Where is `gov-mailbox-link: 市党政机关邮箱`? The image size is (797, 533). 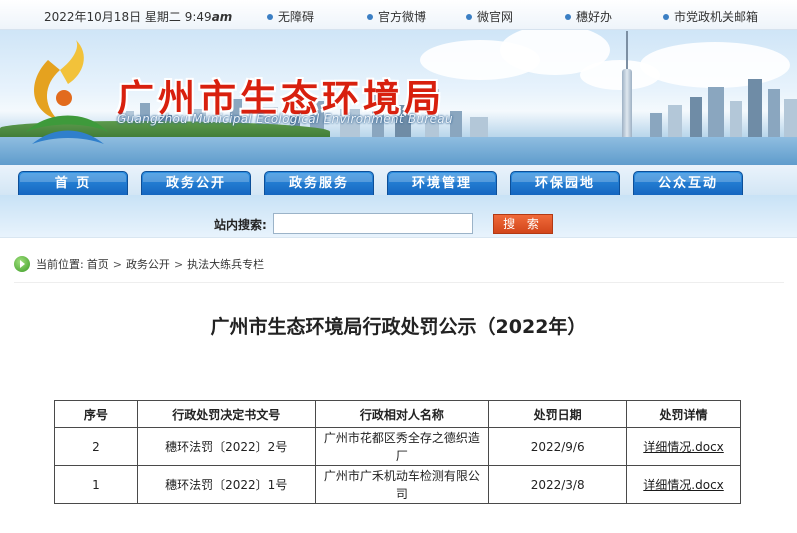 gov-mailbox-link: 市党政机关邮箱 is located at coordinates (710, 16).